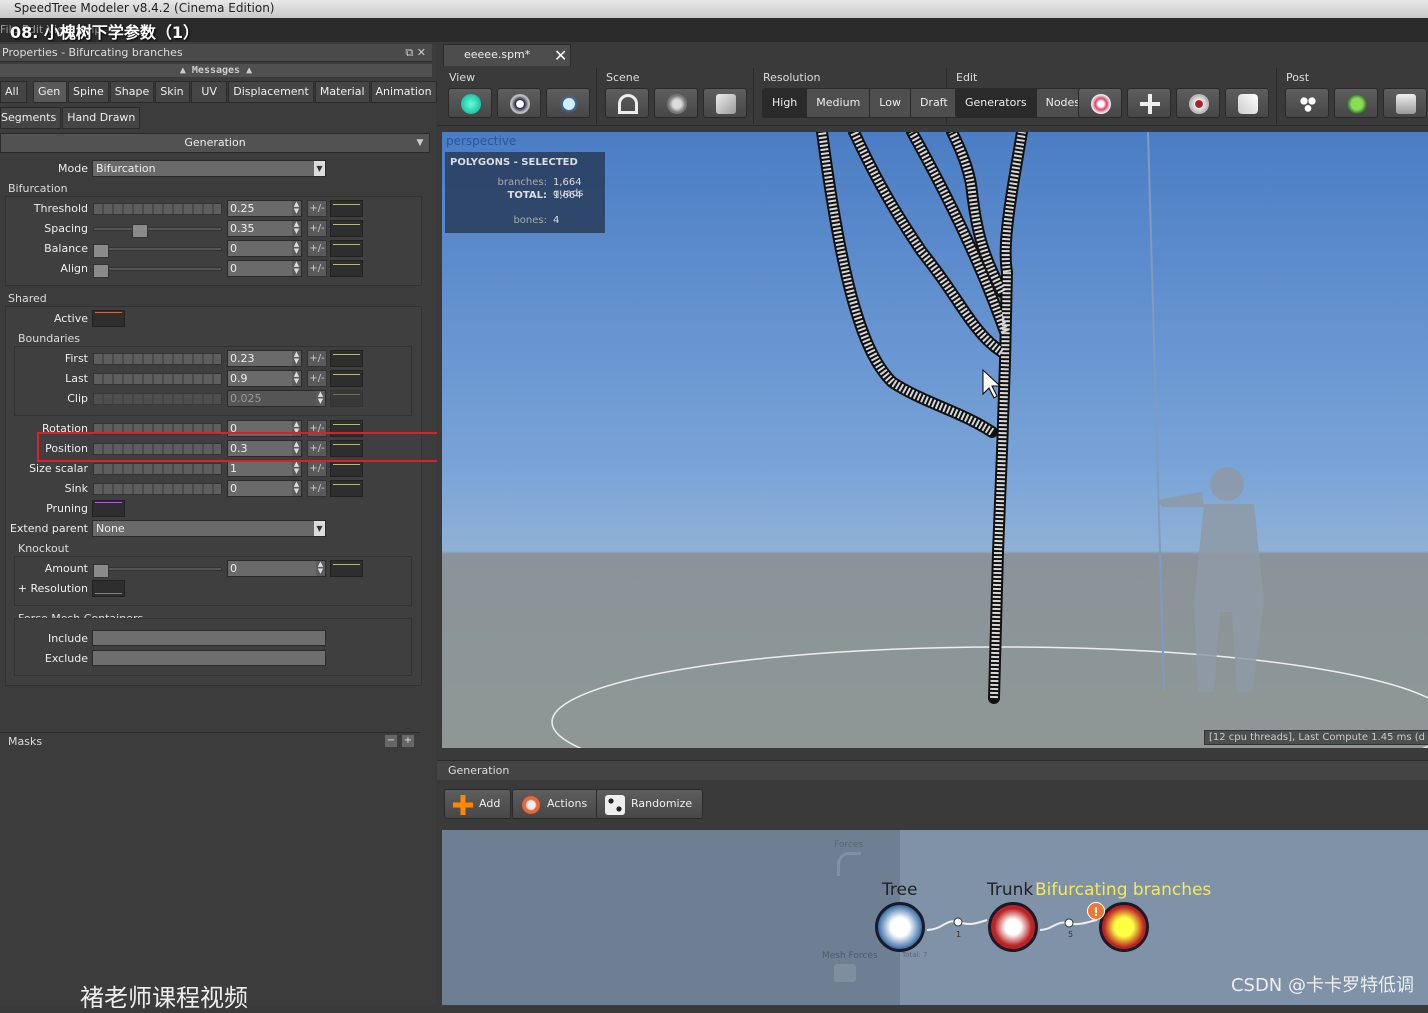 The image size is (1428, 1013). What do you see at coordinates (420, 143) in the screenshot?
I see `collapse-arrow-icon: ▼` at bounding box center [420, 143].